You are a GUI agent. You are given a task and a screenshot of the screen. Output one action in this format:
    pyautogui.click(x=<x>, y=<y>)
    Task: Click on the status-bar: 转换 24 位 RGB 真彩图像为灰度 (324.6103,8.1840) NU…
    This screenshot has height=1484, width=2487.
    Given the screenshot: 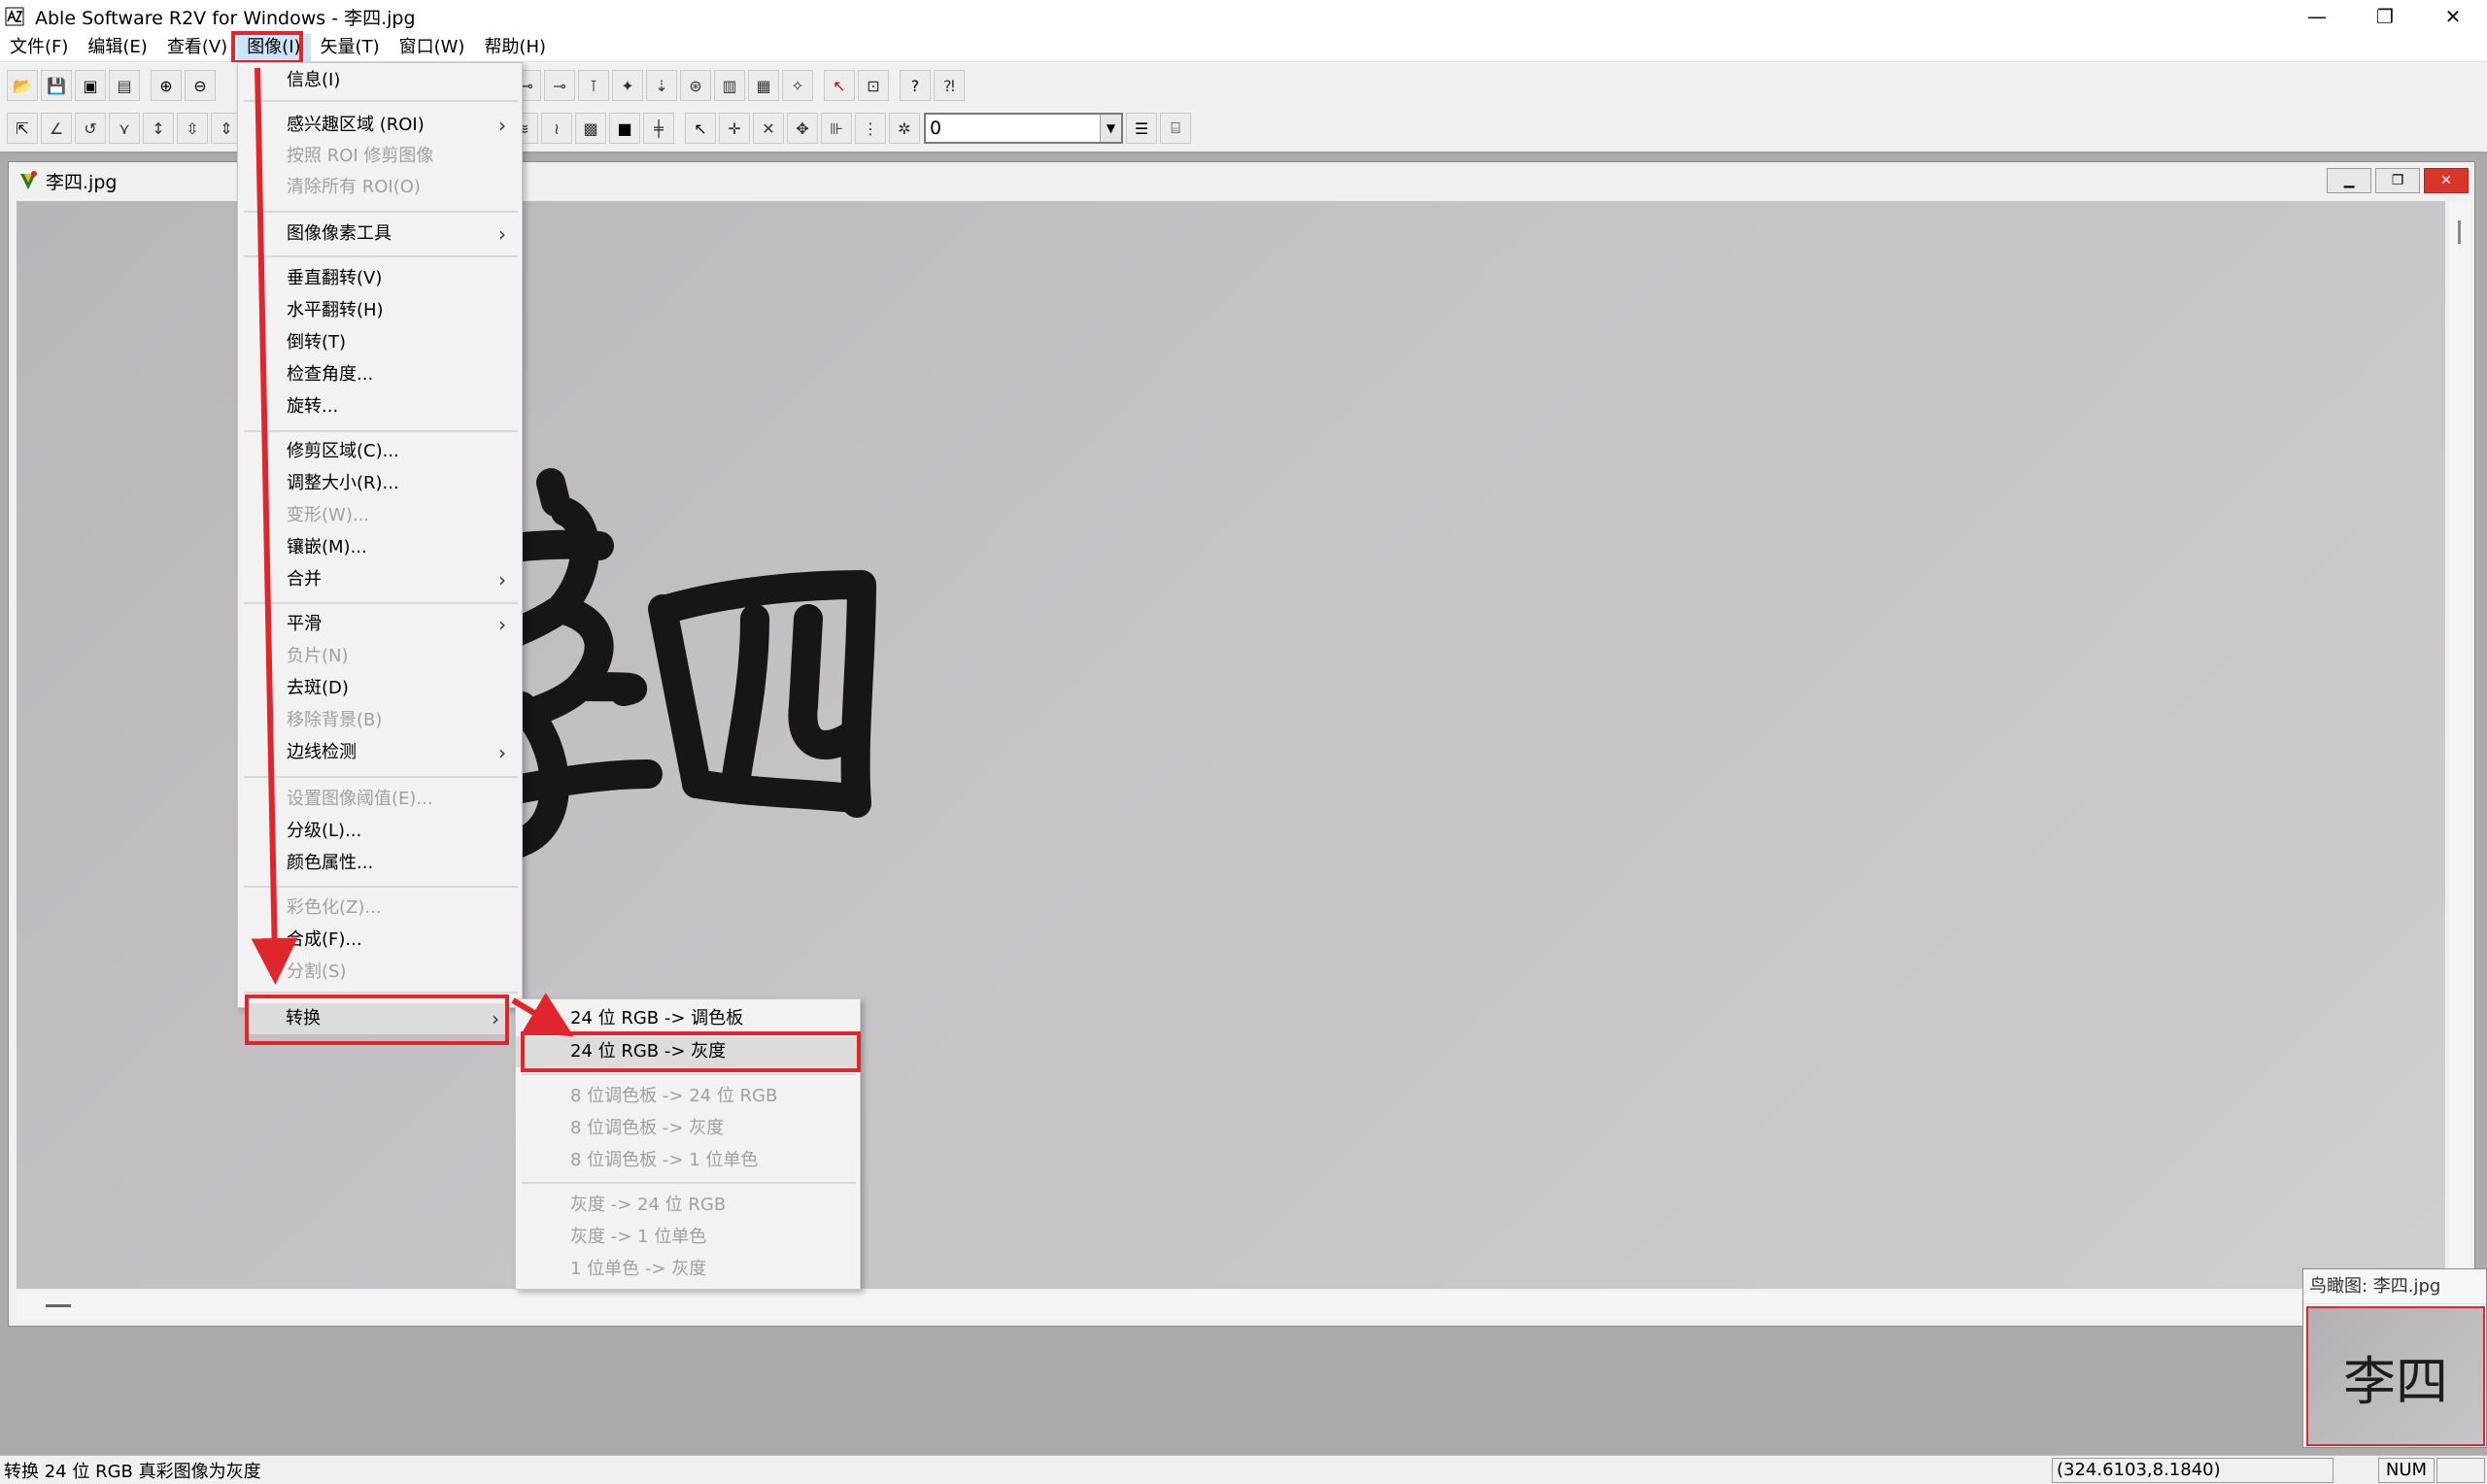 What is the action you would take?
    pyautogui.click(x=1243, y=1469)
    